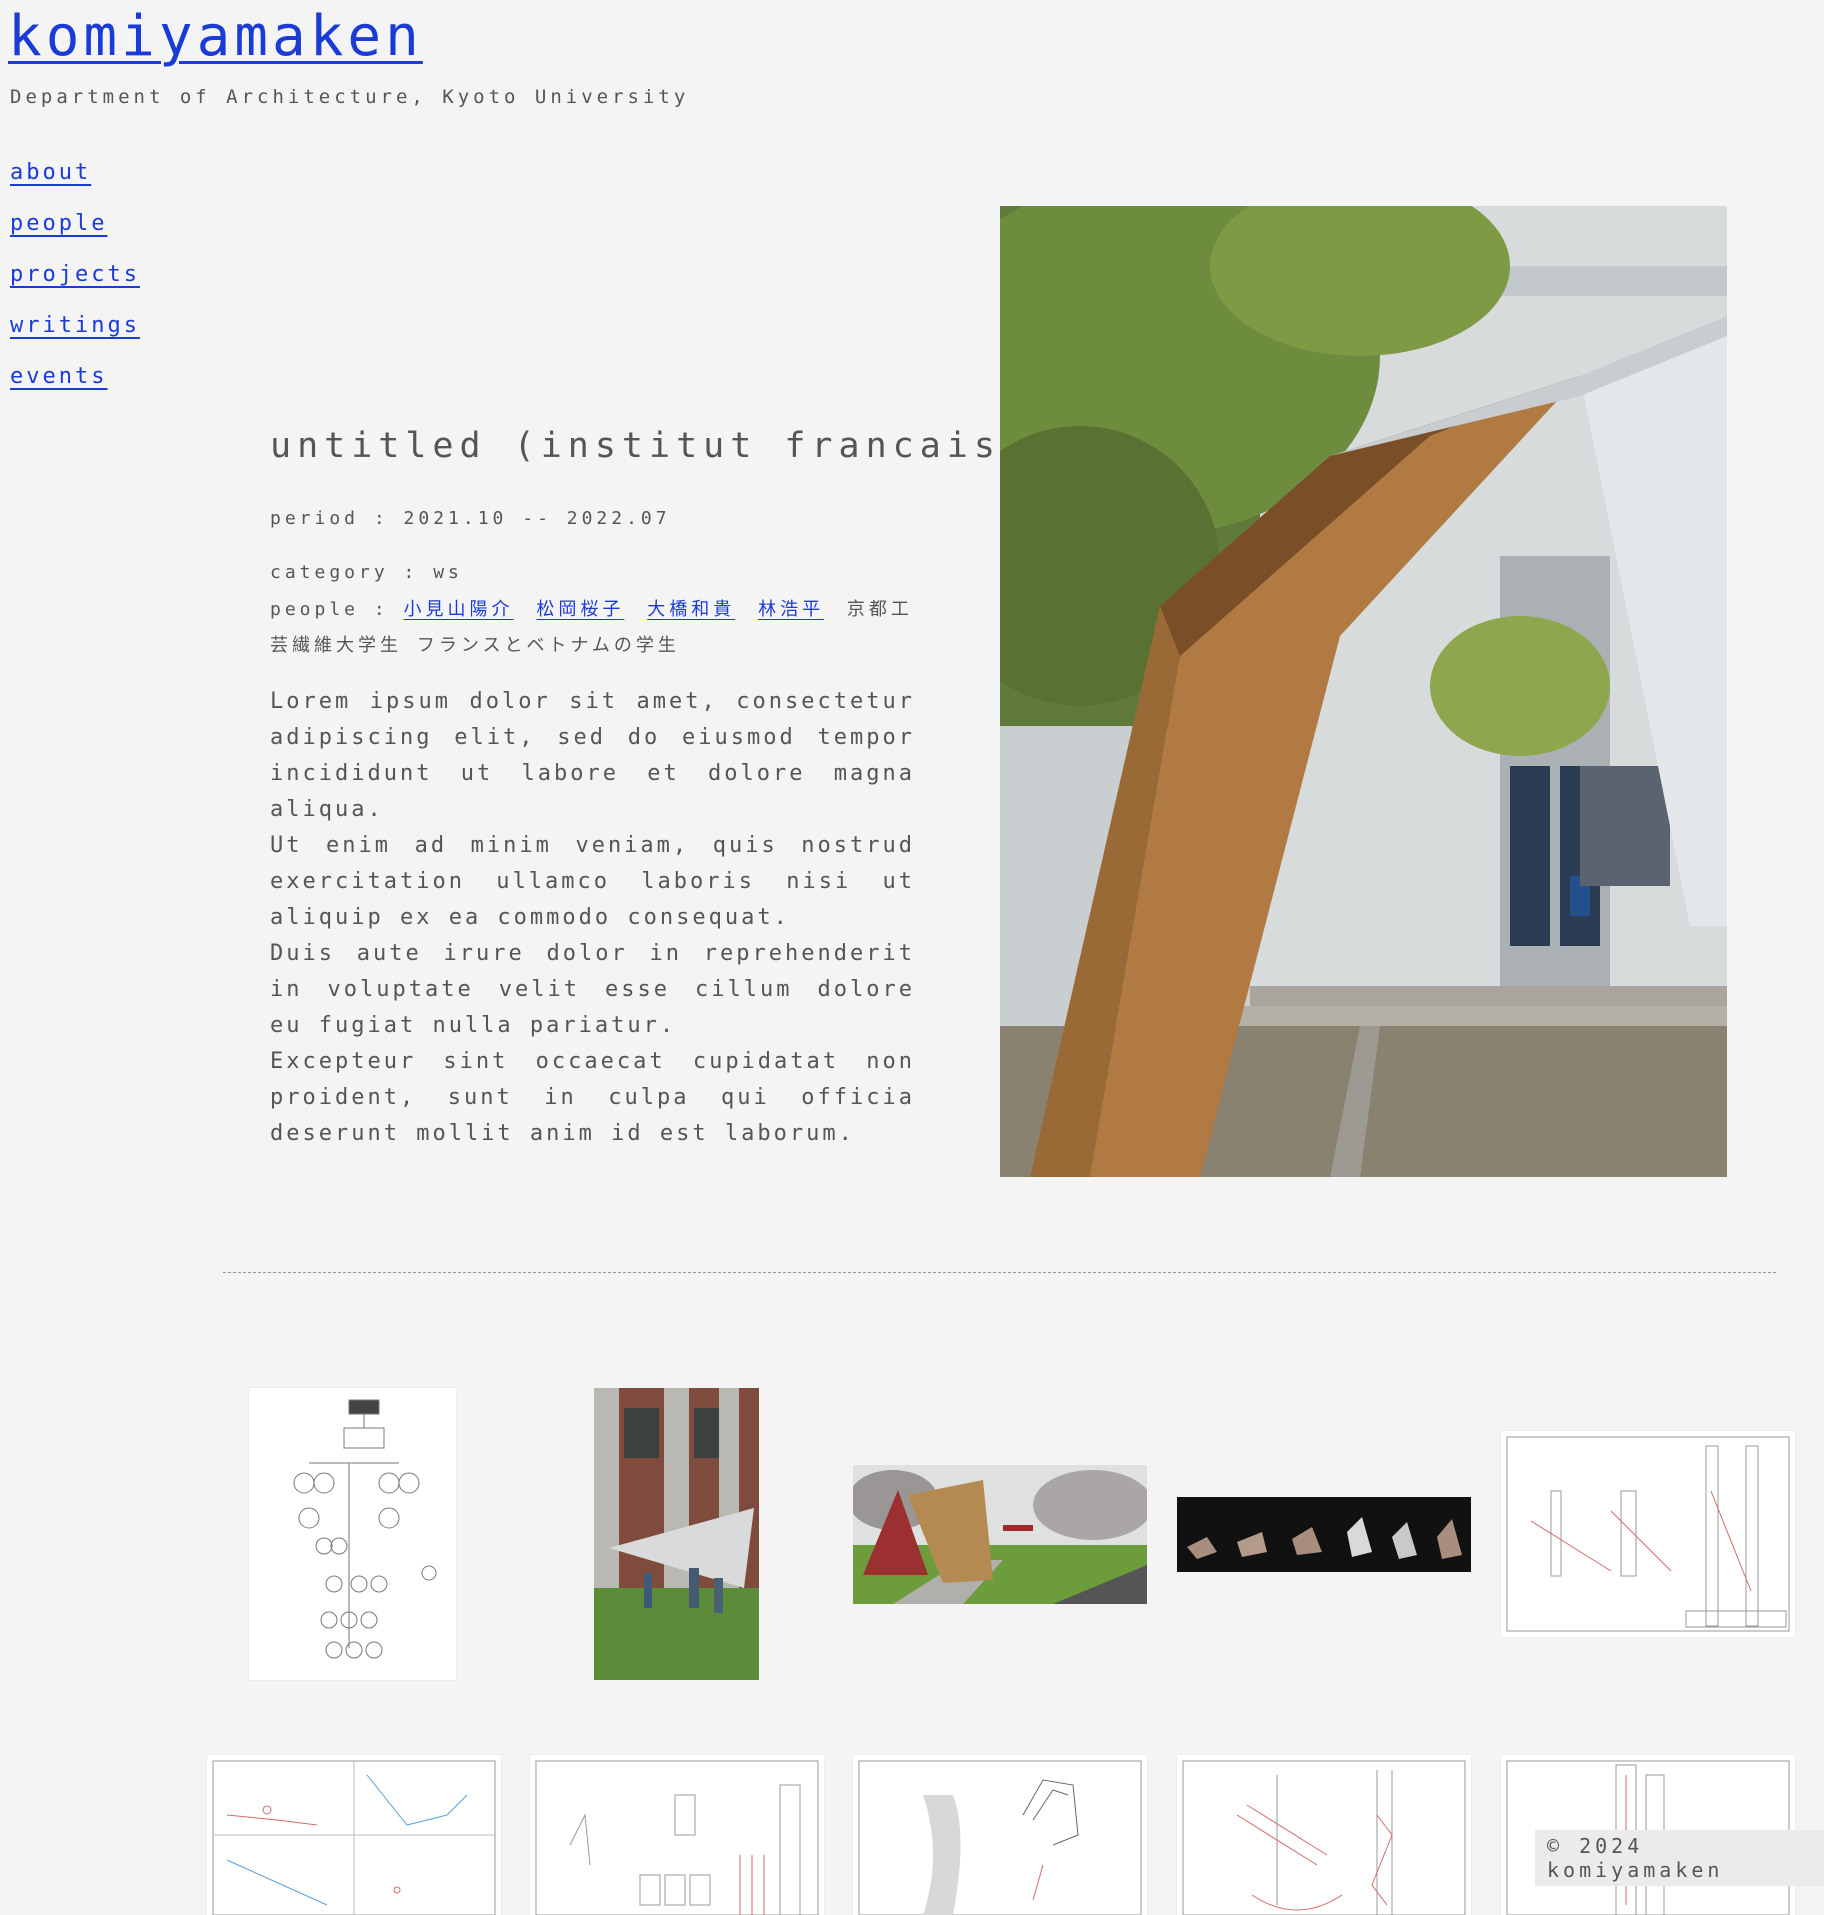 This screenshot has width=1824, height=1915. Describe the element at coordinates (791, 609) in the screenshot. I see `people-link-hayashi: 林浩平` at that location.